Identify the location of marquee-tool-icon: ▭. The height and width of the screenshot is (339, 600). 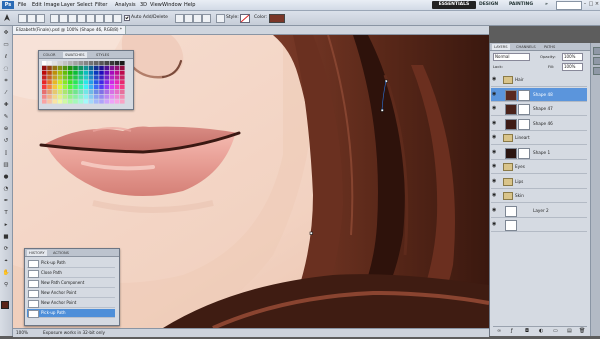
(6, 45).